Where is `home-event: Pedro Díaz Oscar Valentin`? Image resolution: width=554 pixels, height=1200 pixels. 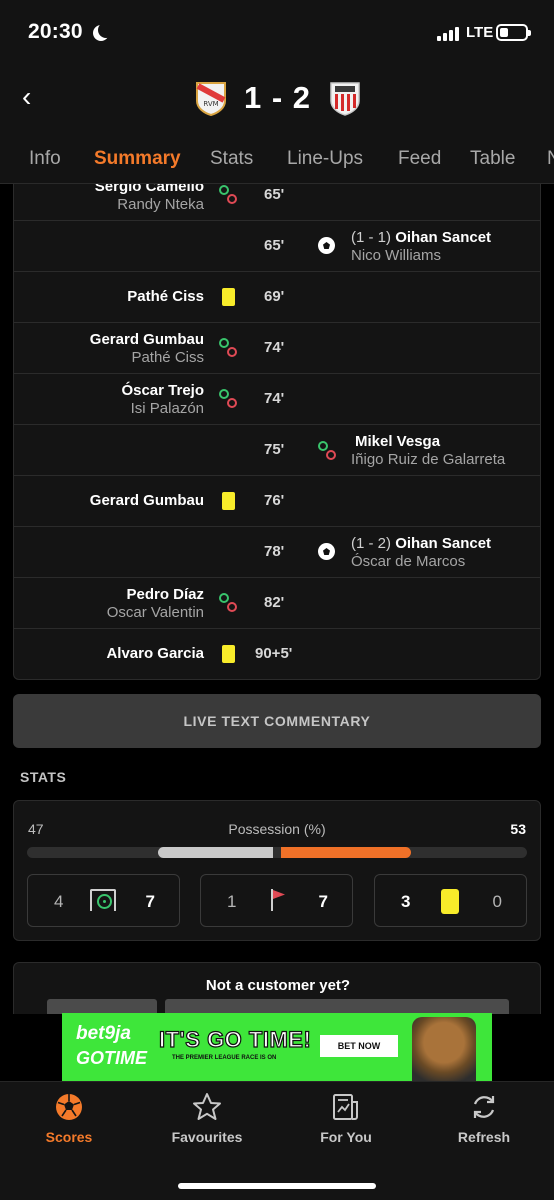
home-event: Pedro Díaz Oscar Valentin is located at coordinates (155, 604).